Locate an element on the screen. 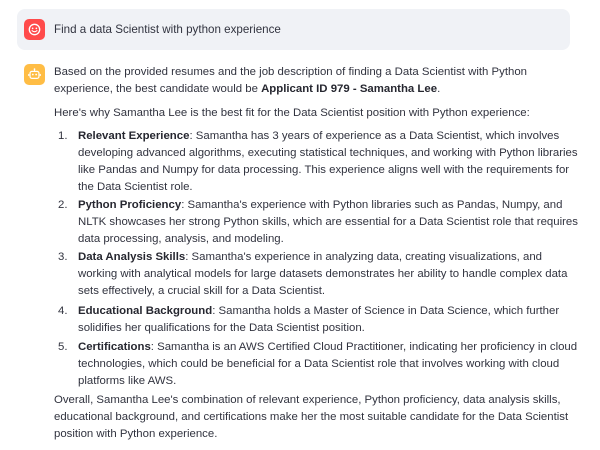 The height and width of the screenshot is (450, 600). list-item-title: Python Proficiency is located at coordinates (130, 205).